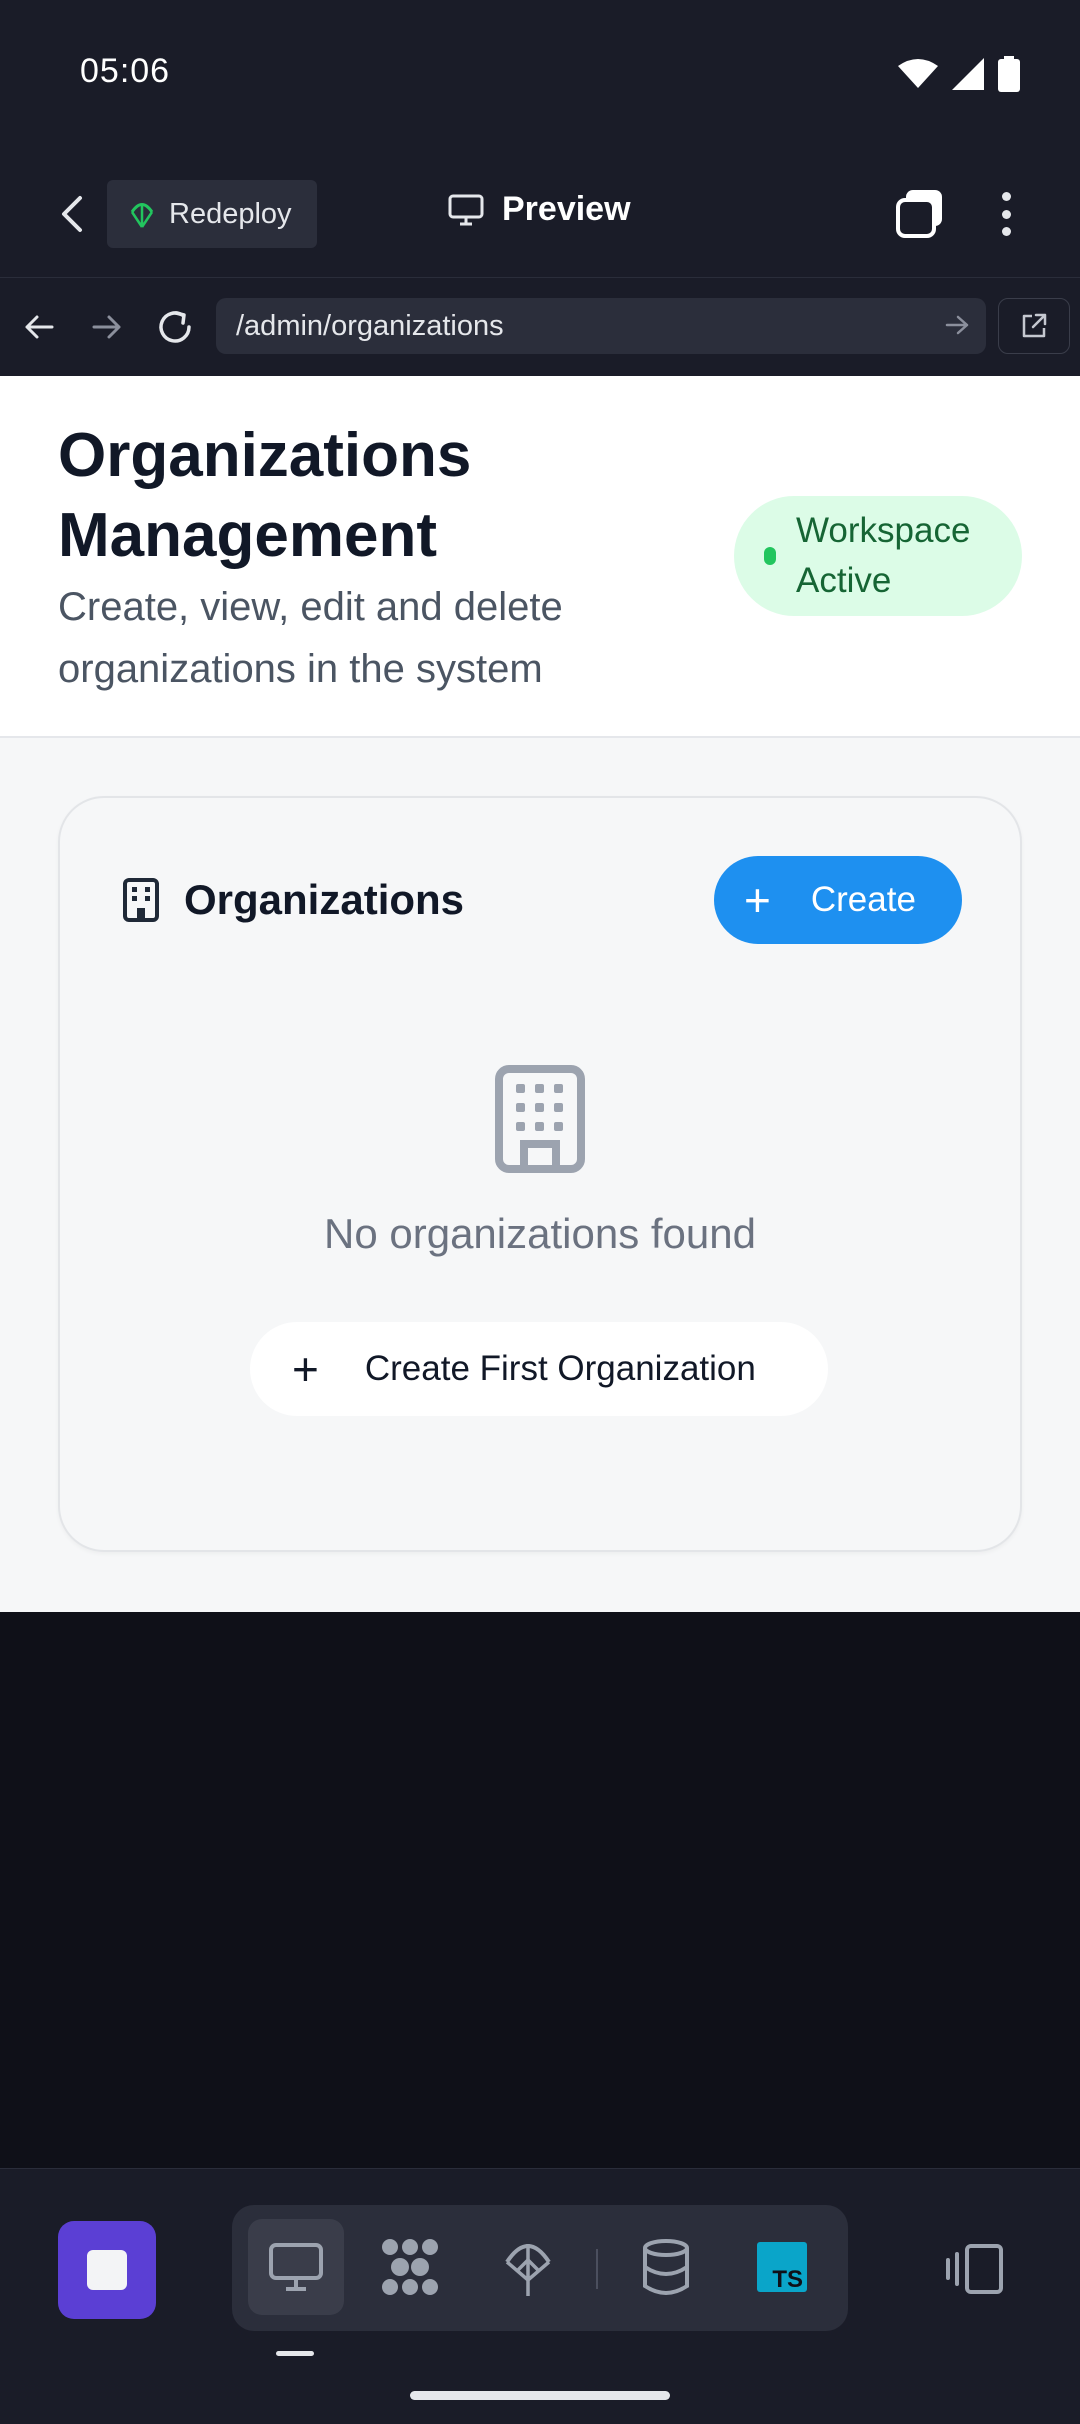 This screenshot has height=2424, width=1080. What do you see at coordinates (324, 899) in the screenshot?
I see `card-title: Organizations` at bounding box center [324, 899].